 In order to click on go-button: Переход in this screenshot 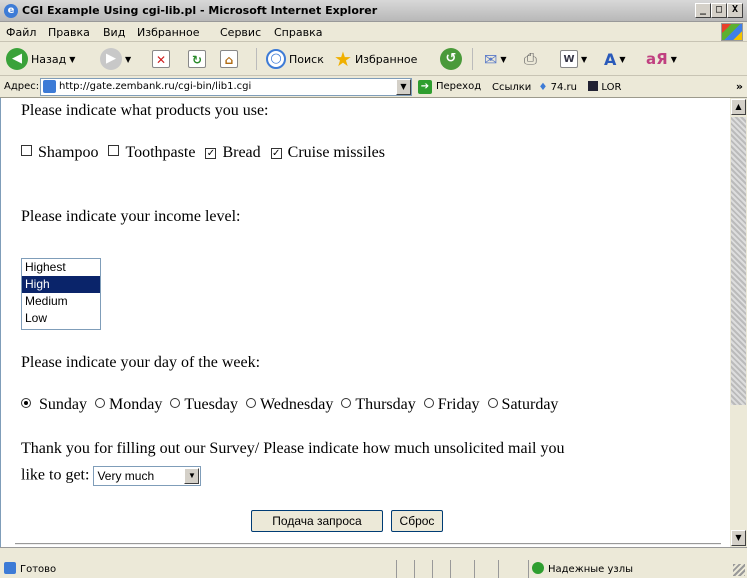, I will do `click(458, 86)`.